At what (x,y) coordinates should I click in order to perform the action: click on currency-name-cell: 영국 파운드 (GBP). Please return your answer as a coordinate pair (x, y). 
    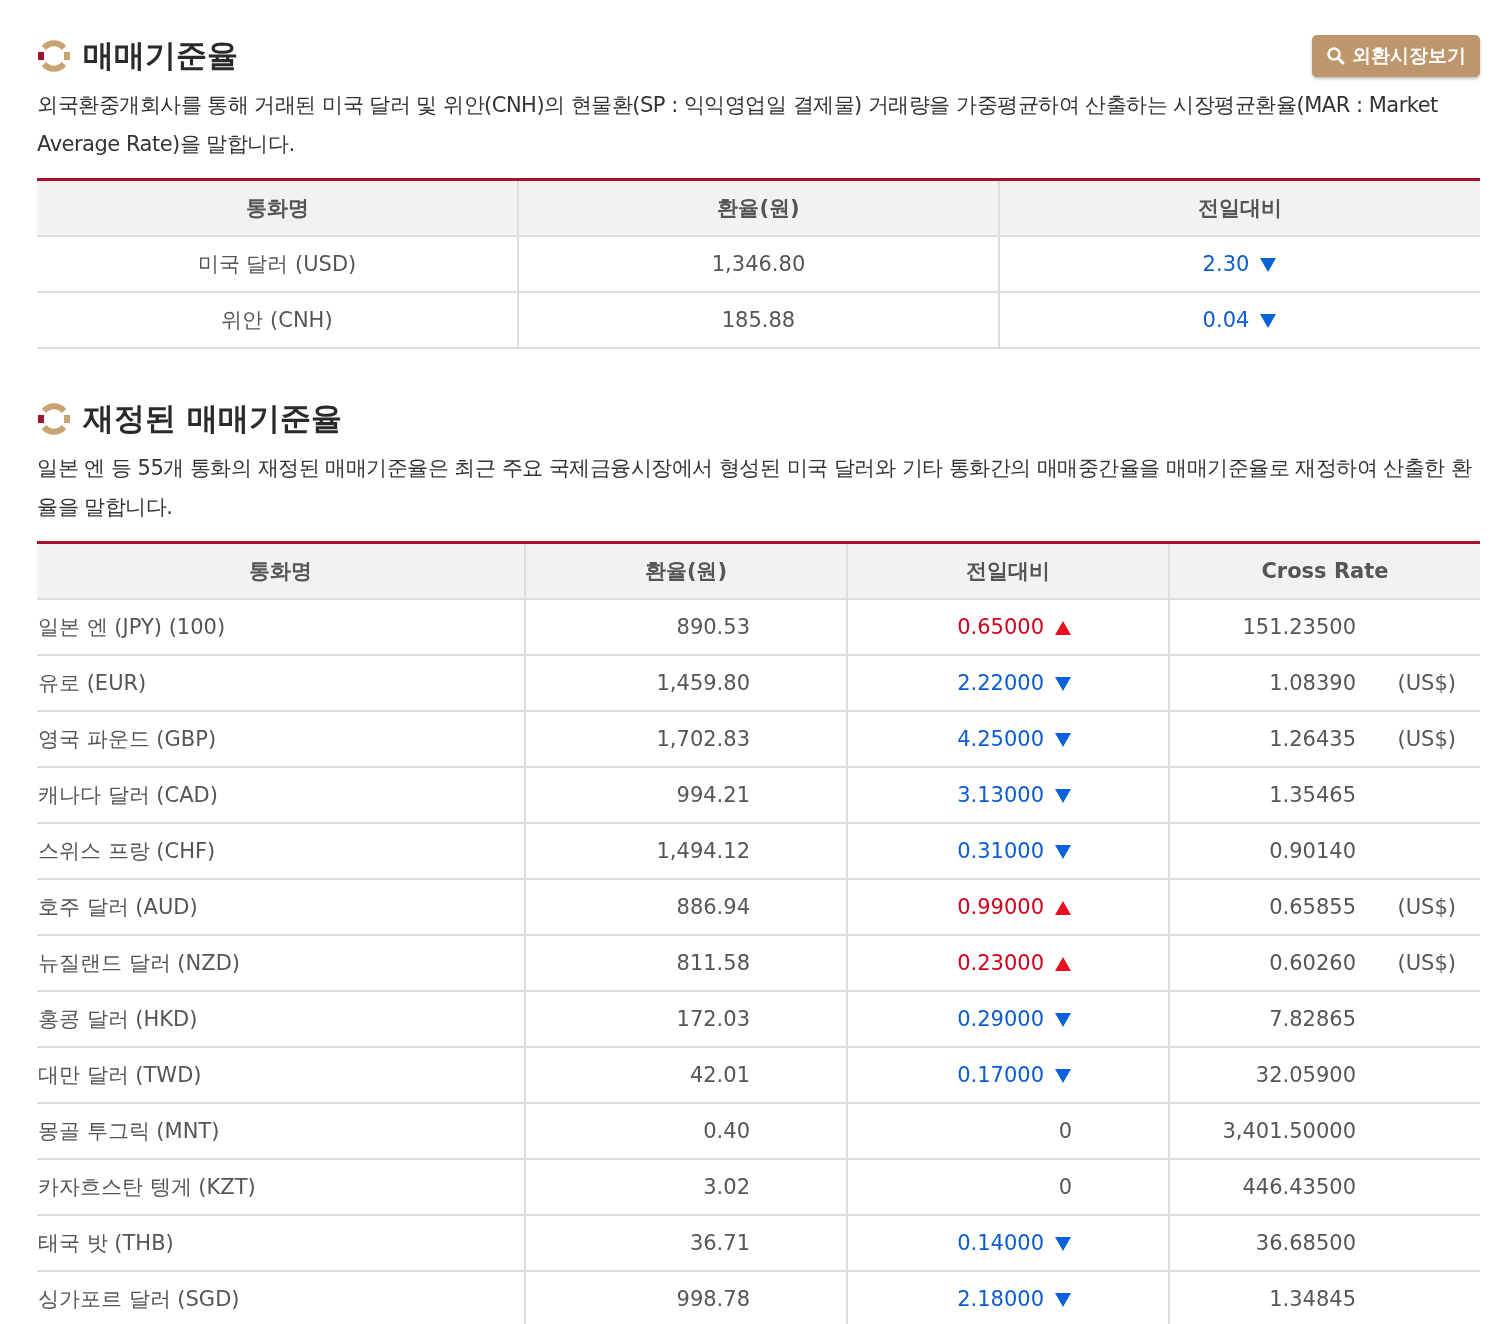
    Looking at the image, I should click on (281, 739).